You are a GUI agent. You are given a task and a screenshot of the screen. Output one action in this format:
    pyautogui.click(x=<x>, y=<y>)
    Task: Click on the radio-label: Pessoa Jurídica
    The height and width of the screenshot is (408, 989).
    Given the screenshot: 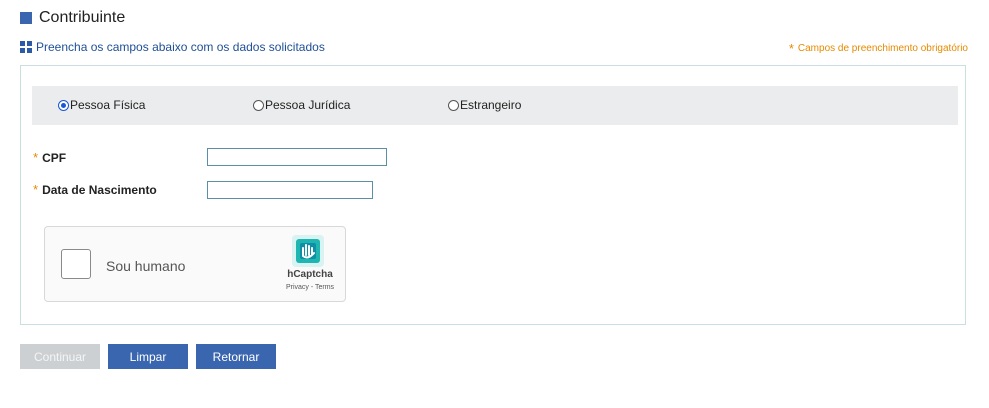 What is the action you would take?
    pyautogui.click(x=308, y=105)
    